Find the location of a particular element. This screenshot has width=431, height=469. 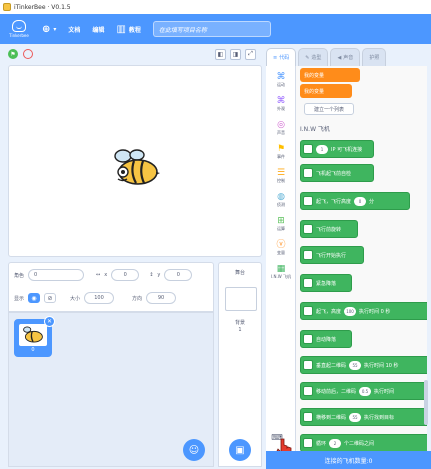

show-hidden-button: ⊘ is located at coordinates (50, 298).